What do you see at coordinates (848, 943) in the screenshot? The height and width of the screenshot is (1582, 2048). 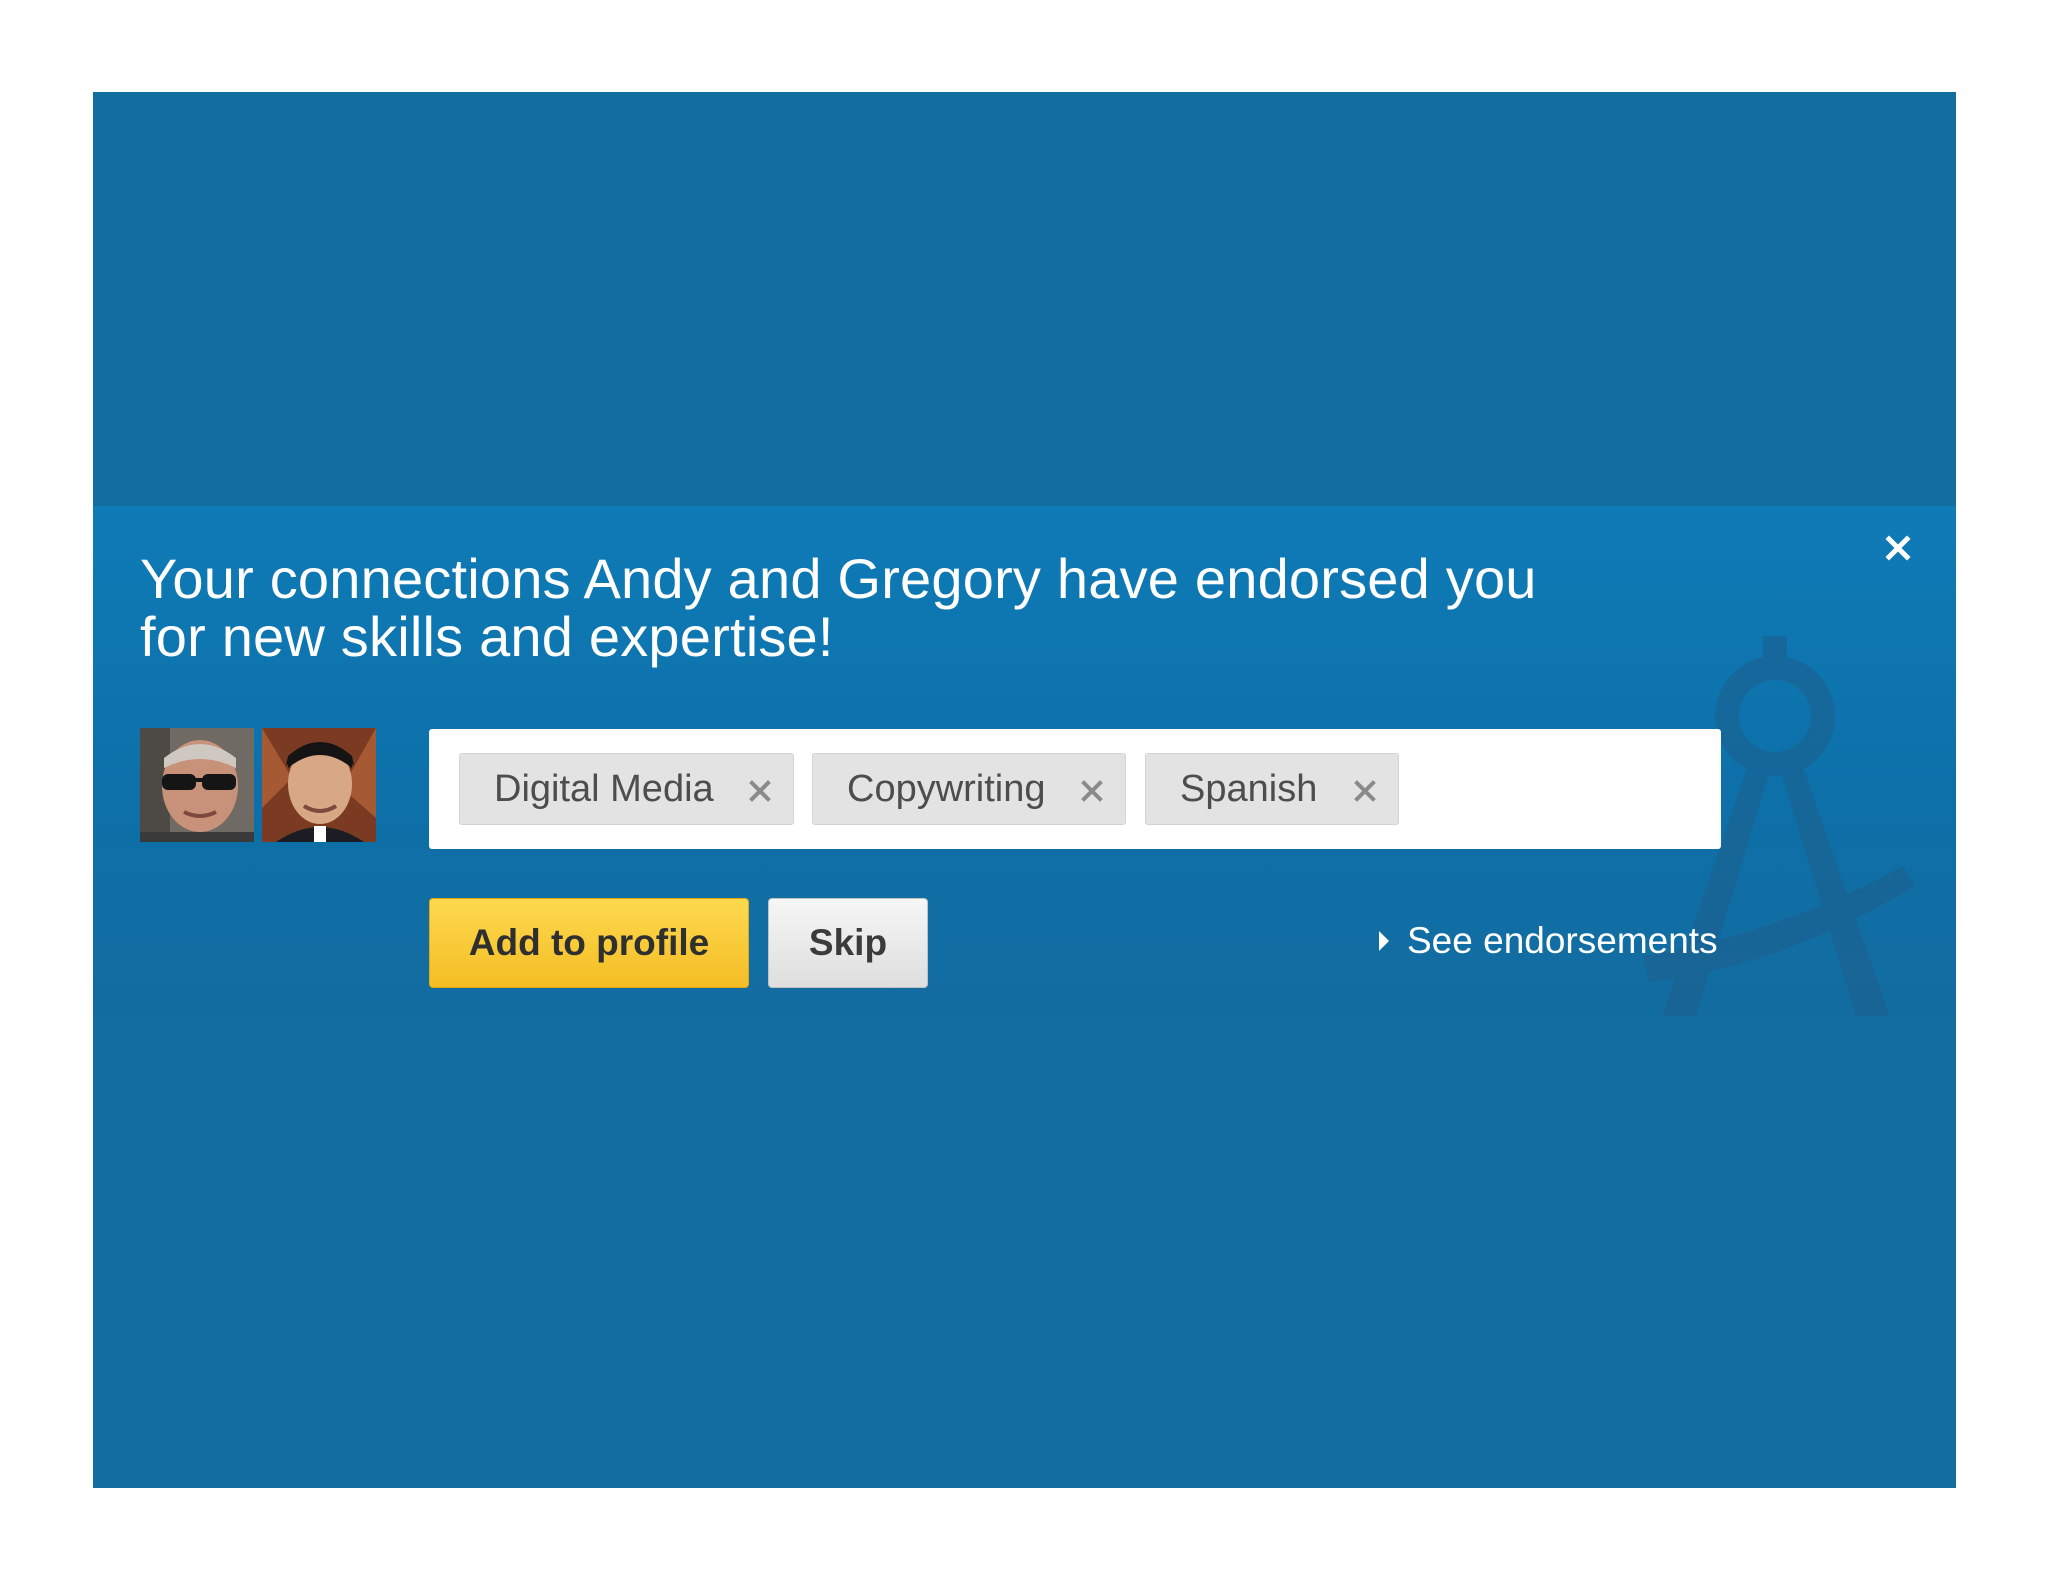 I see `skip-button: Skip` at bounding box center [848, 943].